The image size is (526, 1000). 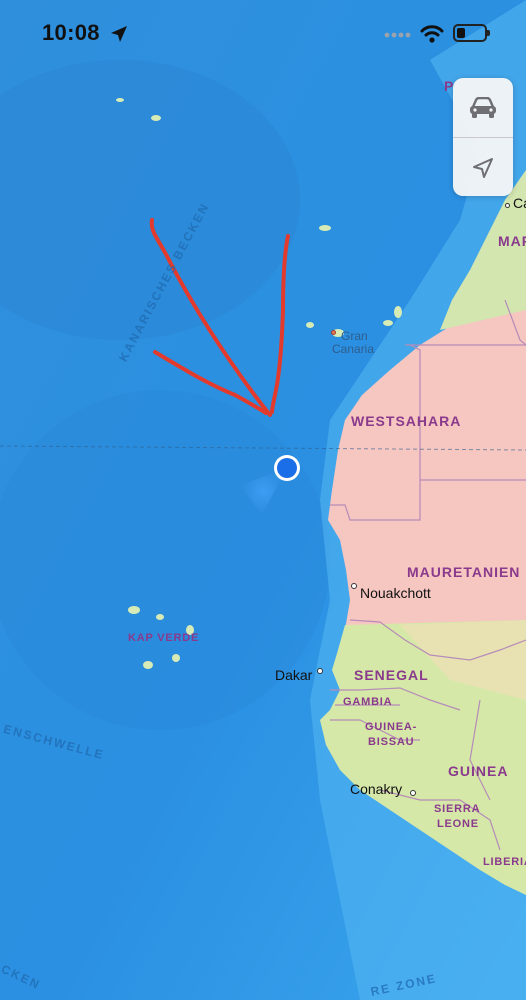 What do you see at coordinates (391, 675) in the screenshot?
I see `country-label-senegal: SENEGAL` at bounding box center [391, 675].